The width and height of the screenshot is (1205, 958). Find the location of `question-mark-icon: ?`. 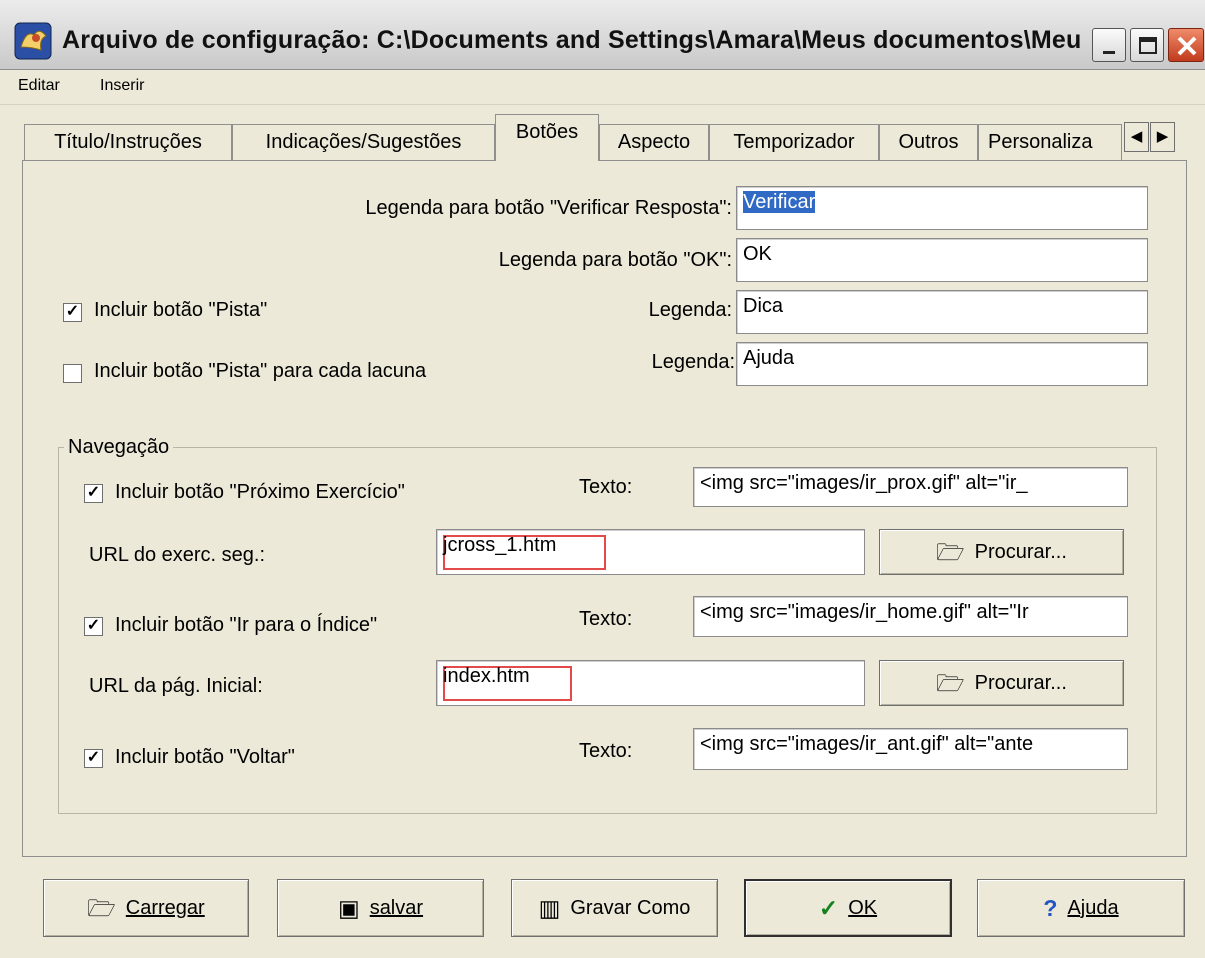

question-mark-icon: ? is located at coordinates (1050, 907).